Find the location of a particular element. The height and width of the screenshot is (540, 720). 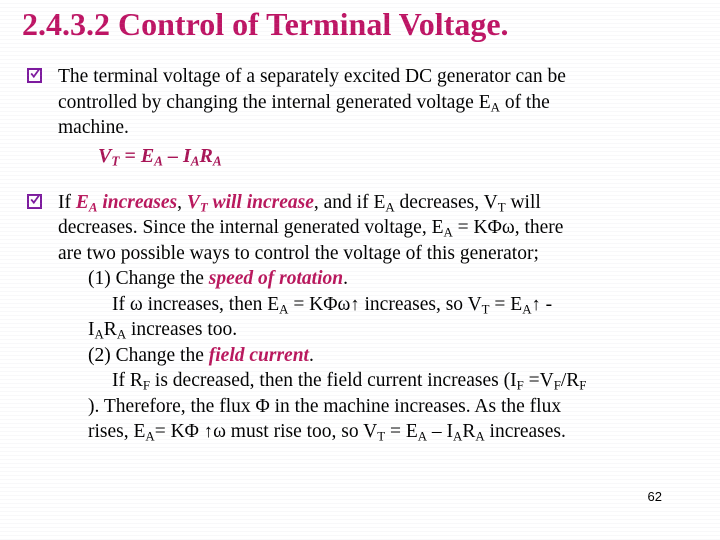

eq-ia: I is located at coordinates (186, 155).